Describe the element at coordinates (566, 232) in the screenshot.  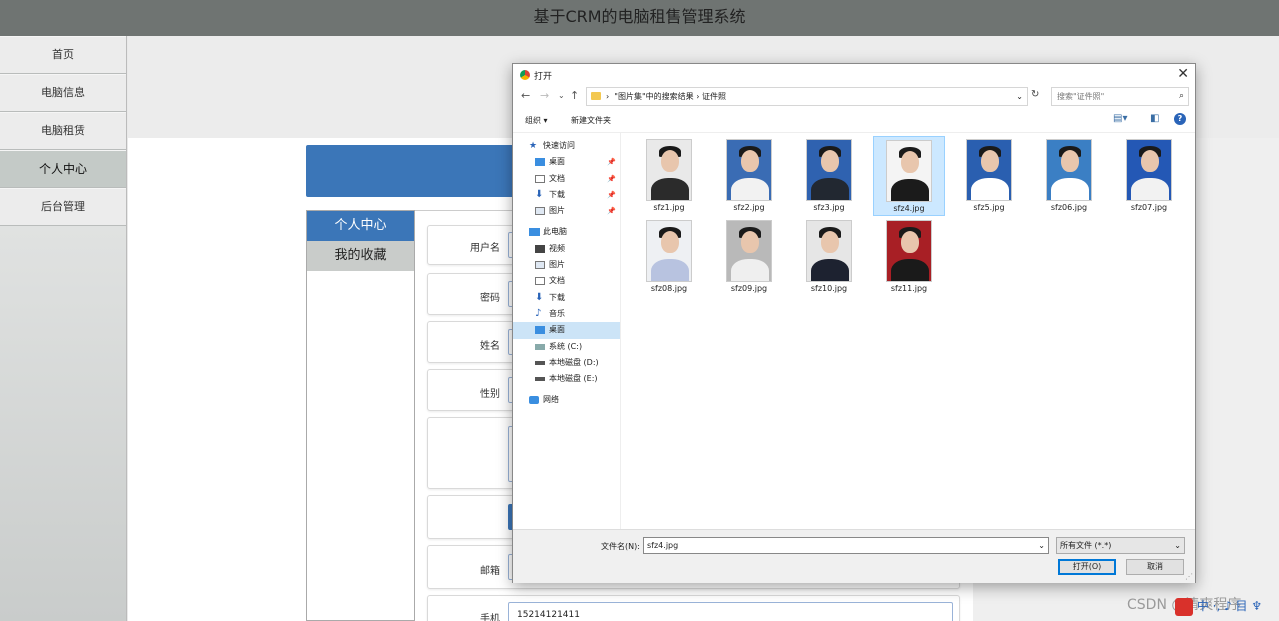
I see `nav-group-this-pc: 此电脑` at that location.